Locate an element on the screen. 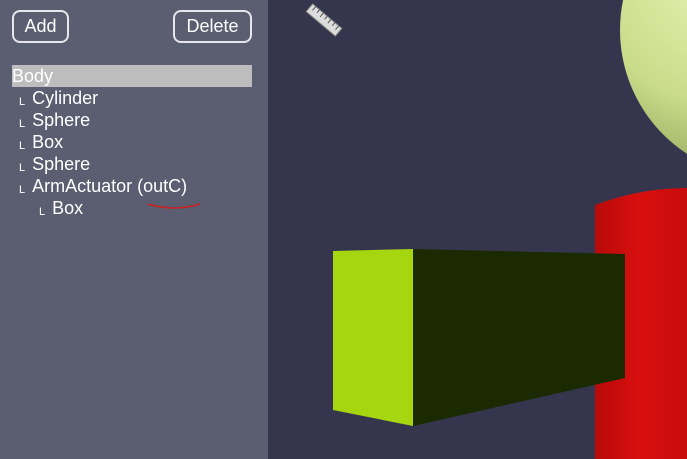 The height and width of the screenshot is (459, 687). tree-node-label: Cylinder is located at coordinates (65, 98).